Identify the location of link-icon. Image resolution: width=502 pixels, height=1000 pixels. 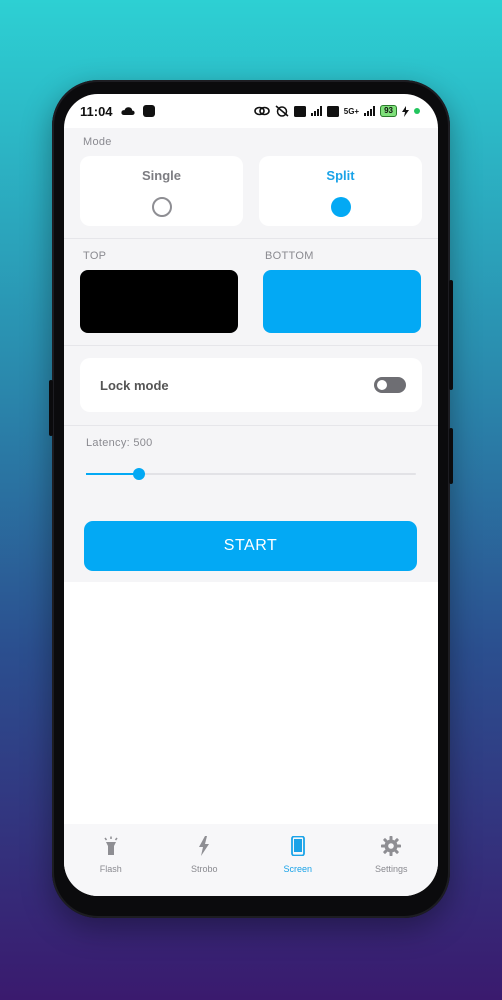
(261, 111).